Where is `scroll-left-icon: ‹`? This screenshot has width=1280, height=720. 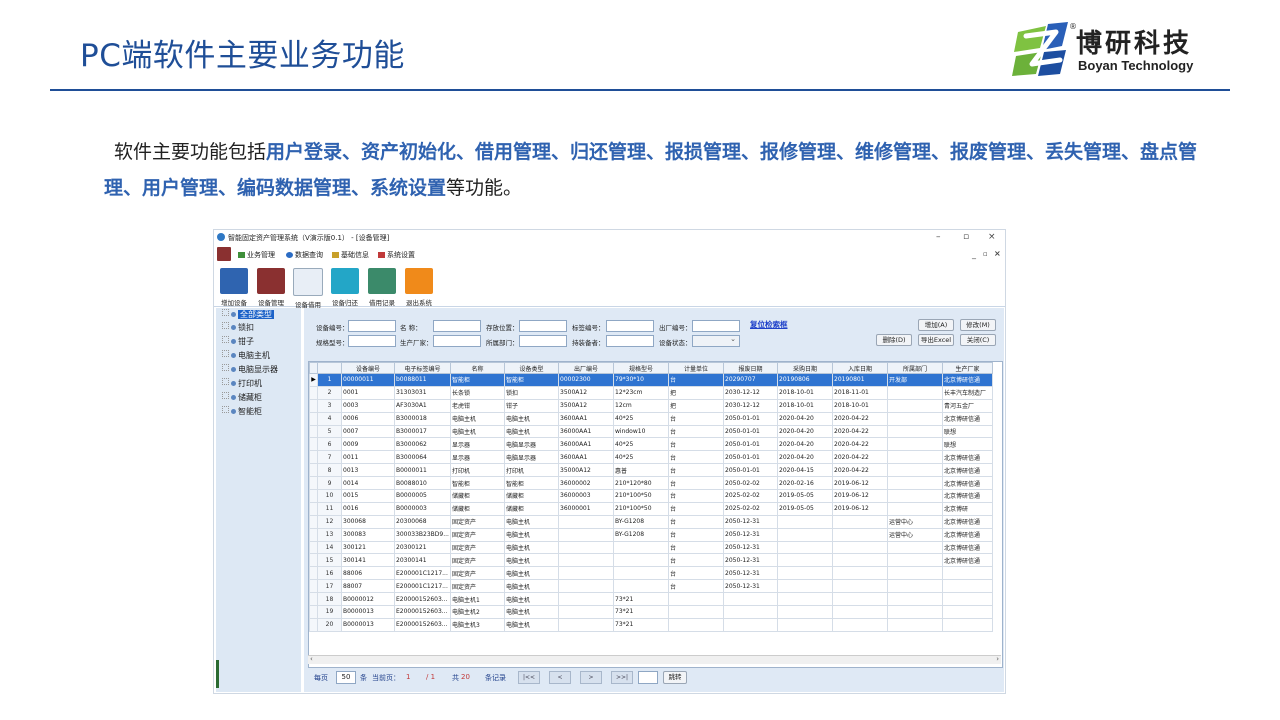
scroll-left-icon: ‹ is located at coordinates (311, 659).